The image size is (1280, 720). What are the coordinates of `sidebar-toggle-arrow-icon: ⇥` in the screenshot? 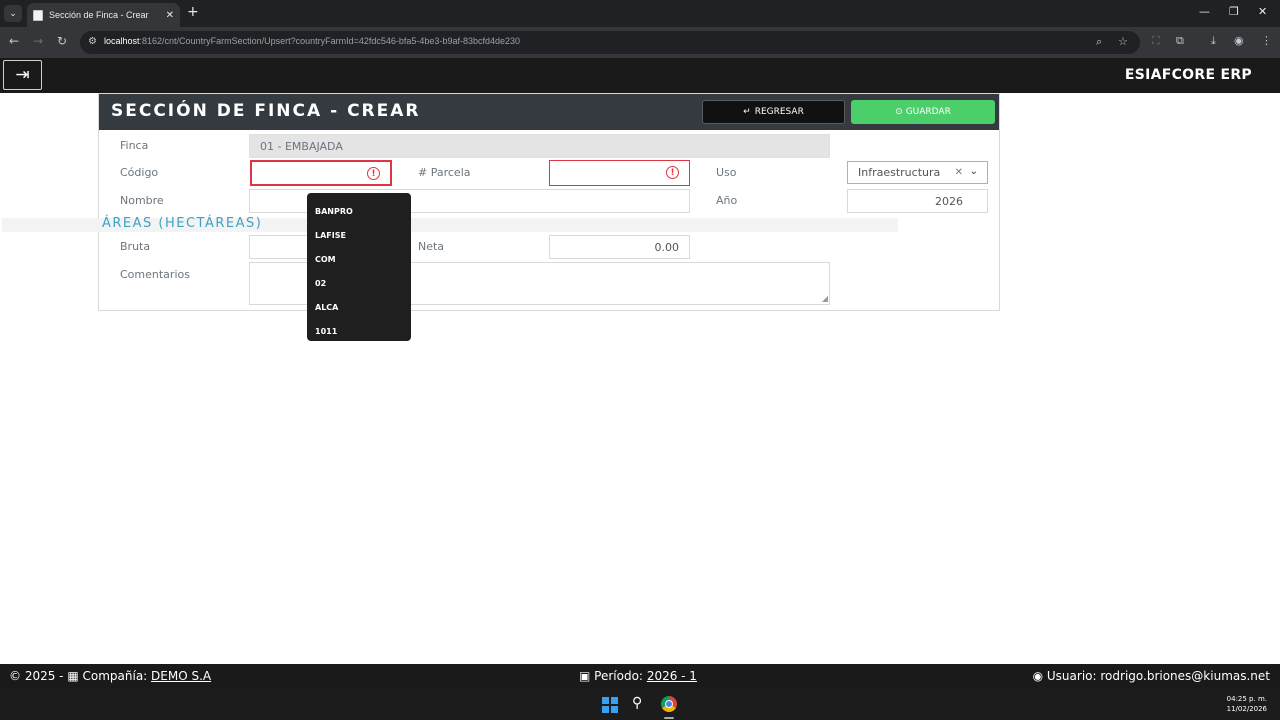 It's located at (22, 75).